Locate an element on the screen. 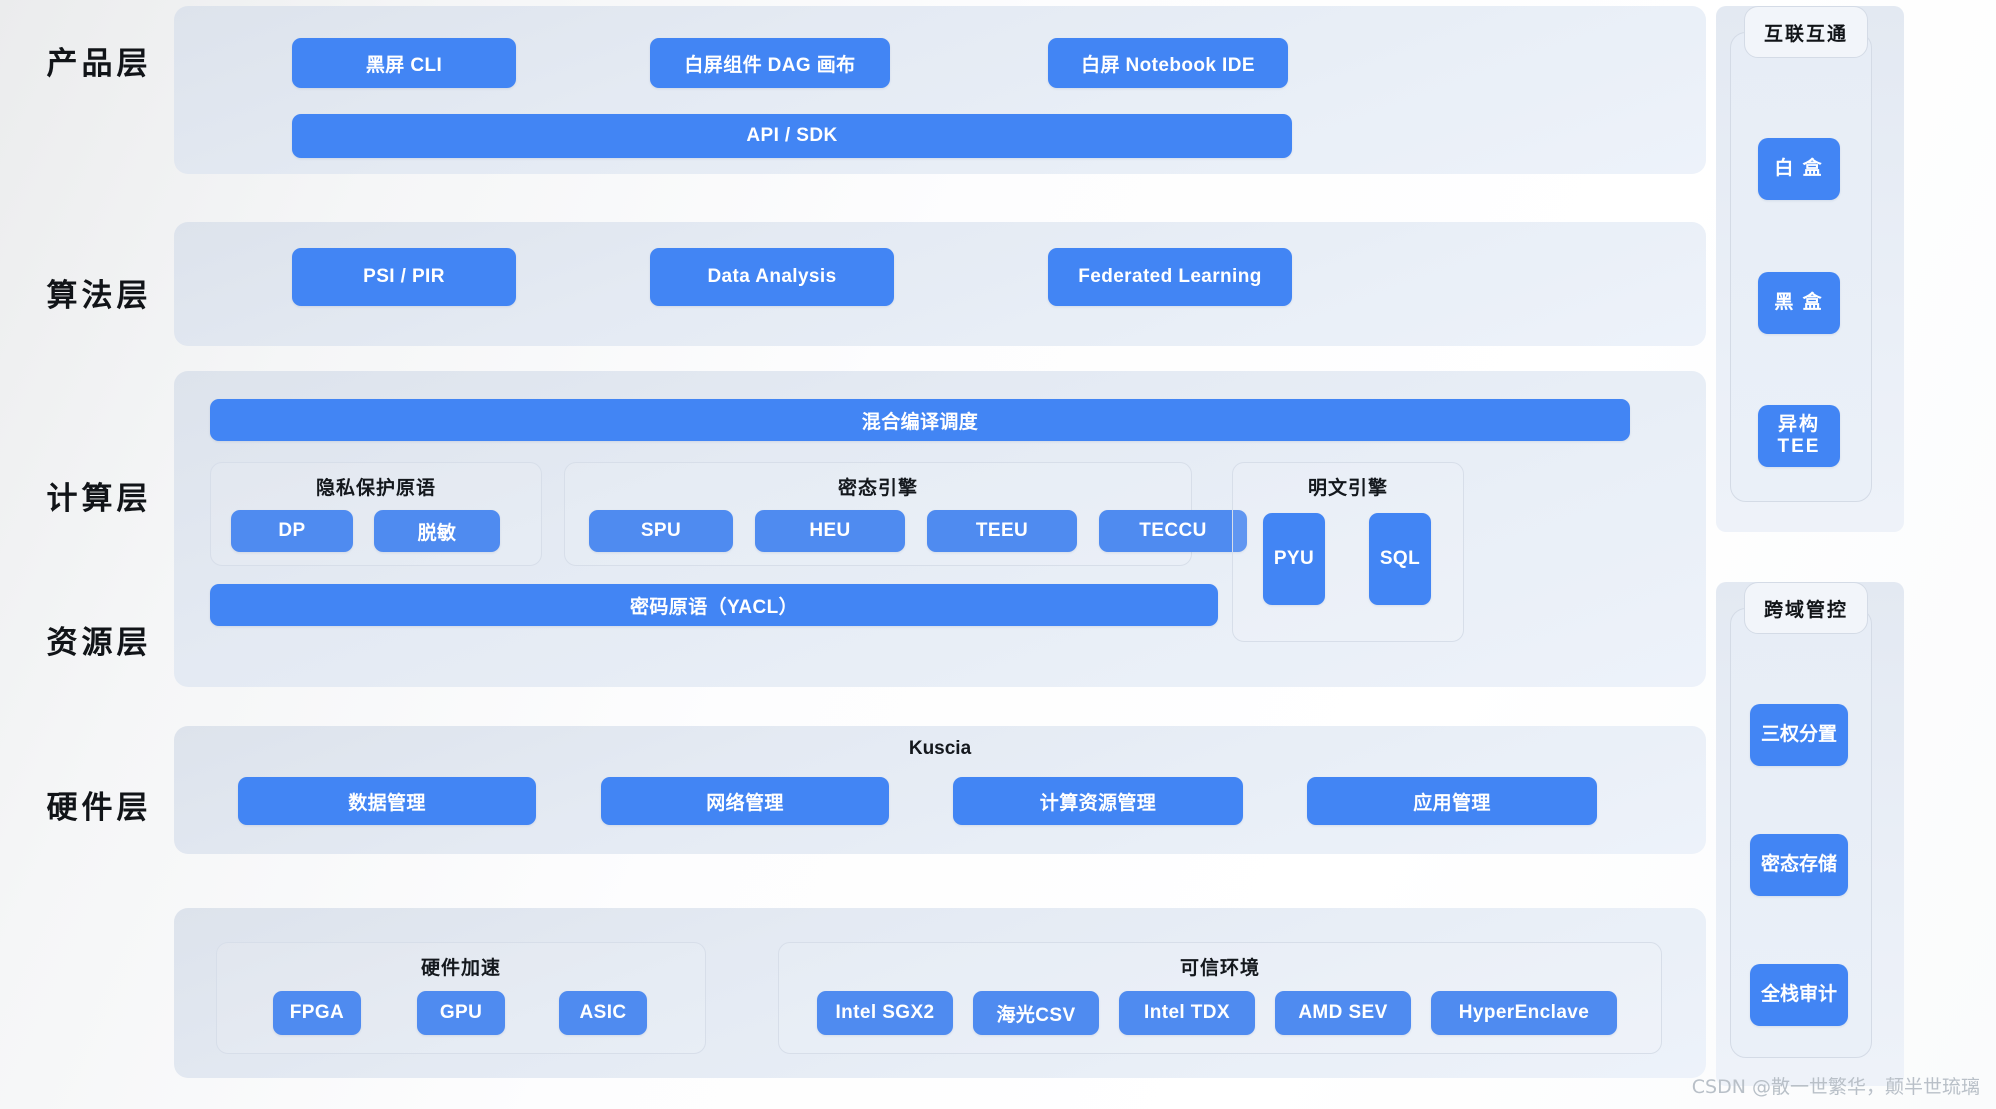  algorithm-button-data-analysis: Data Analysis is located at coordinates (772, 277).